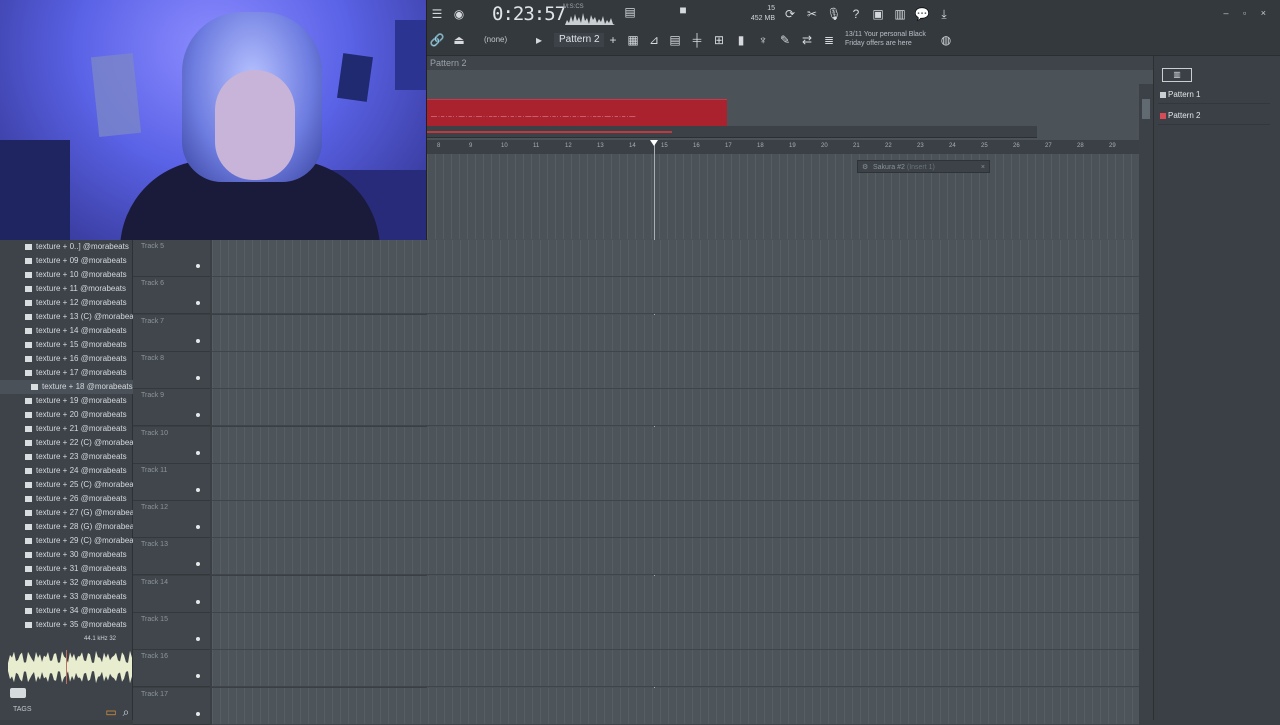  I want to click on document-icon: ▮, so click(741, 40).